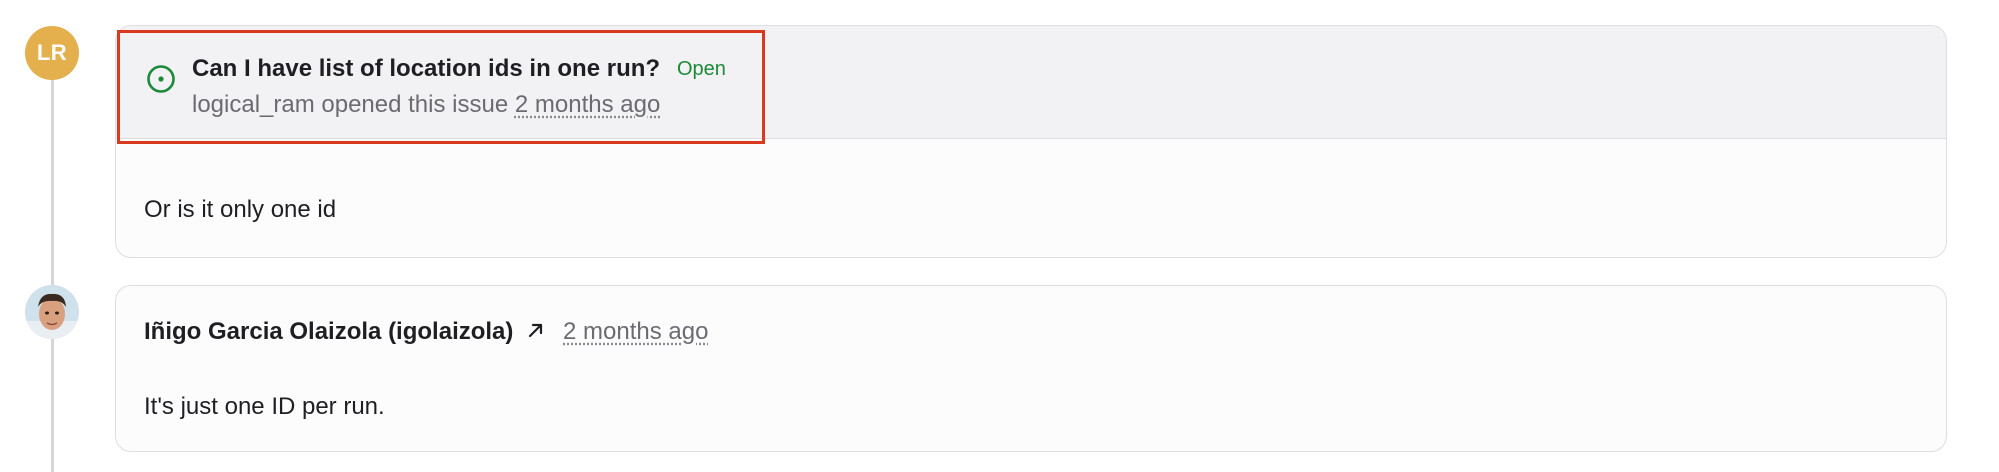  I want to click on comment-timestamp-text: 2 months ago, so click(635, 331).